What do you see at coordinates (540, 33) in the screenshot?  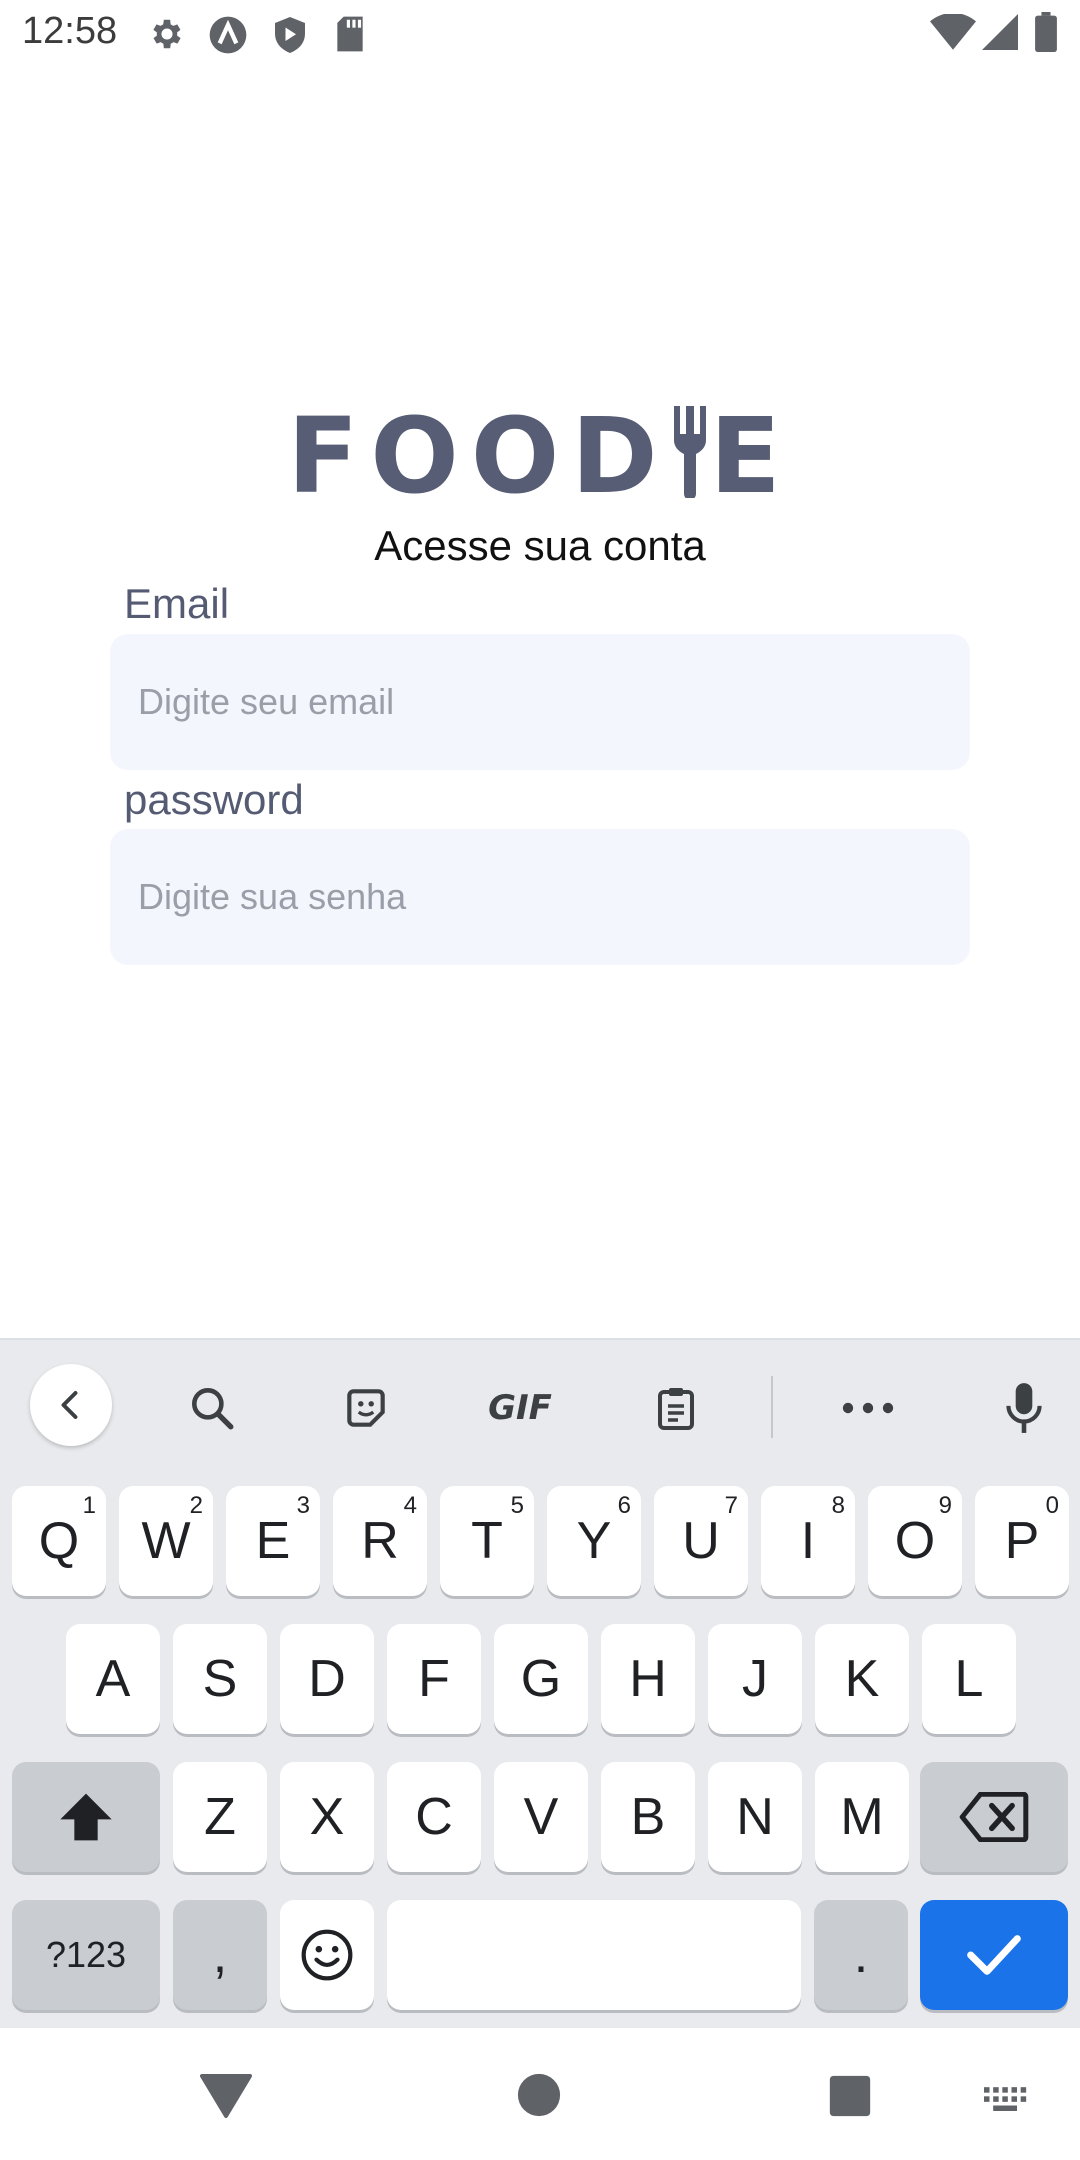 I see `status-bar: 12:58` at bounding box center [540, 33].